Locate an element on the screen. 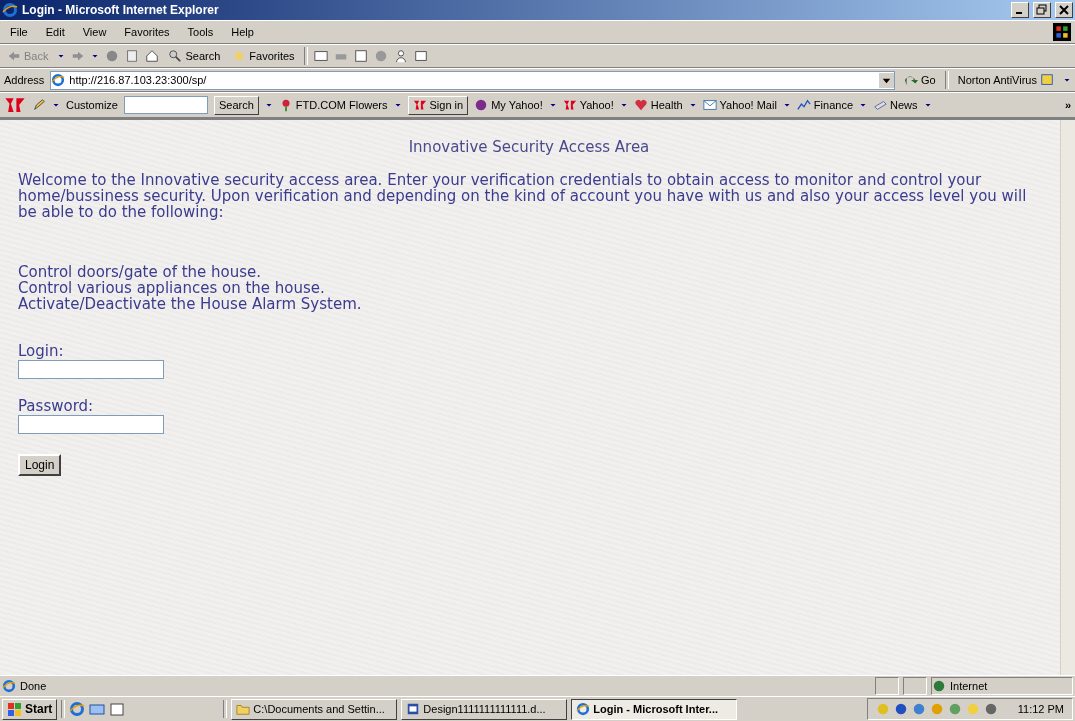 Image resolution: width=1075 pixels, height=721 pixels. zone-indicator: Internet is located at coordinates (1002, 686).